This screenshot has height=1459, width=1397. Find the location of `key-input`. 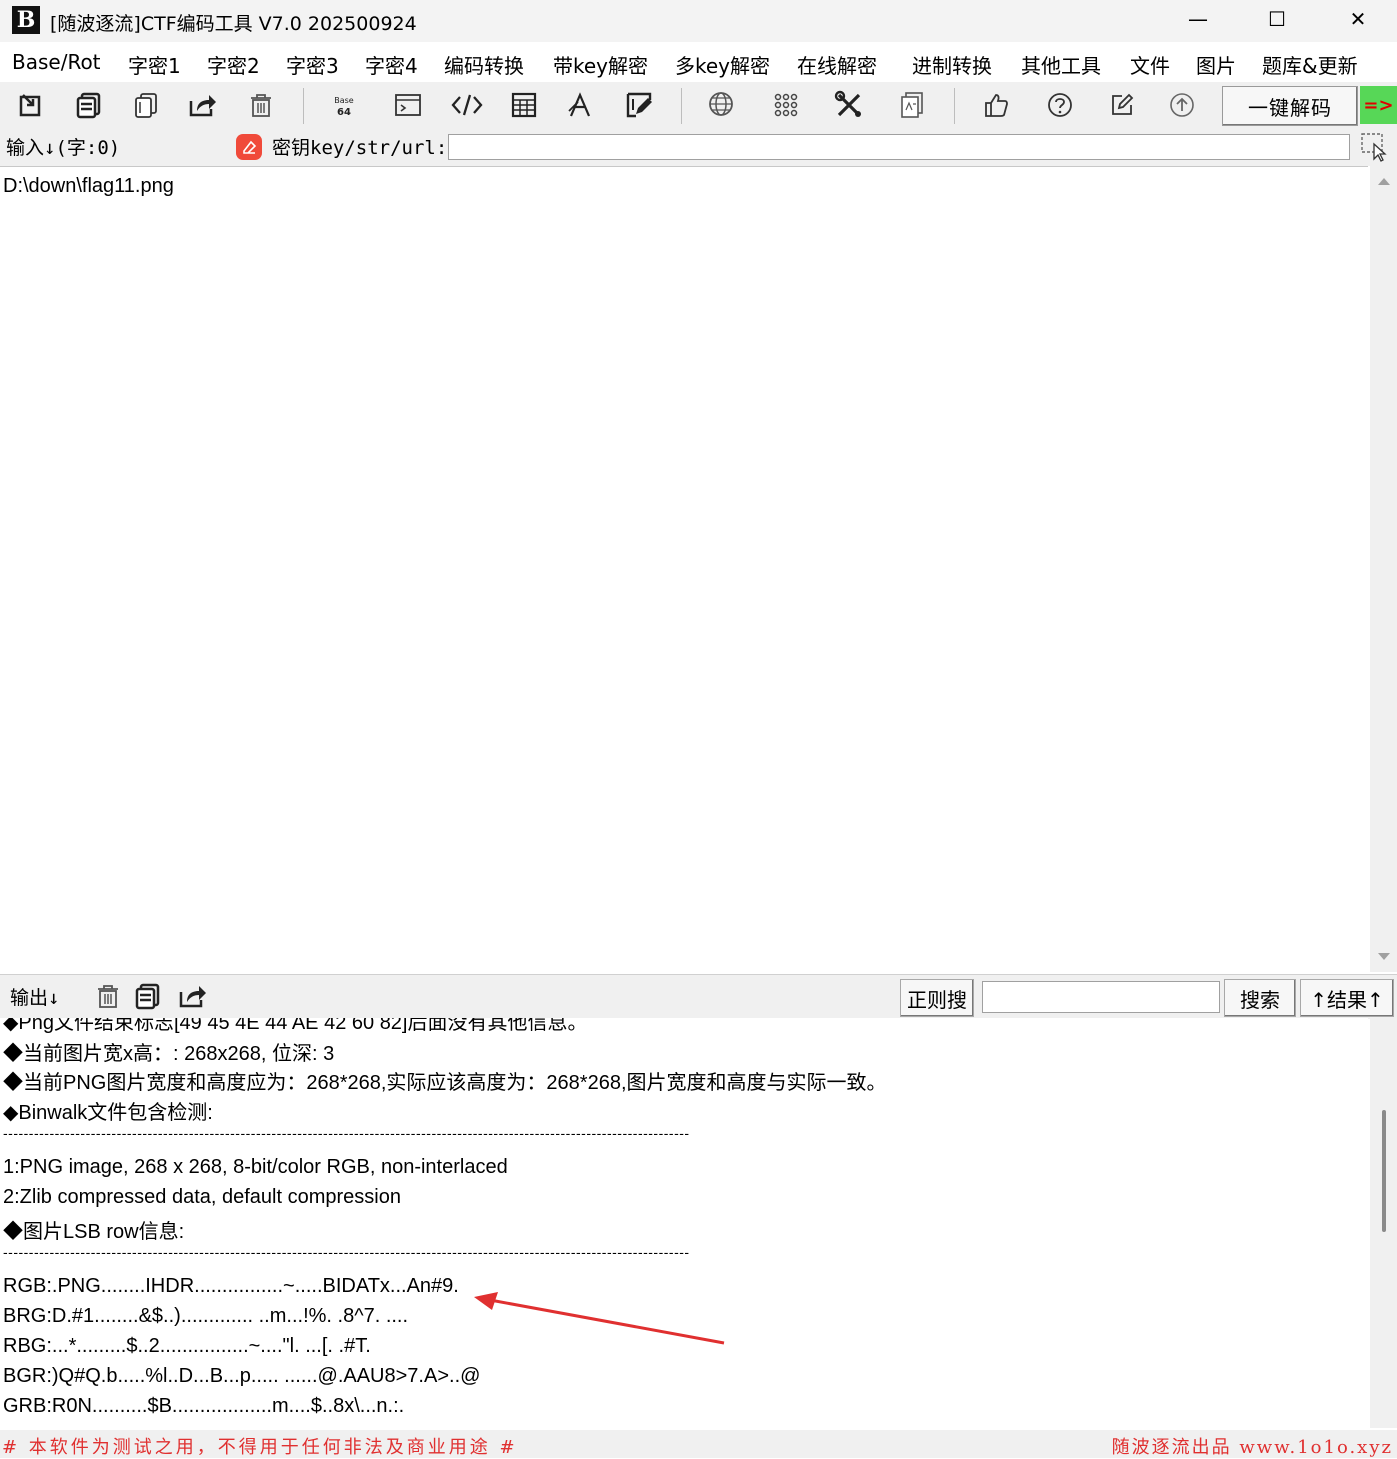

key-input is located at coordinates (899, 147).